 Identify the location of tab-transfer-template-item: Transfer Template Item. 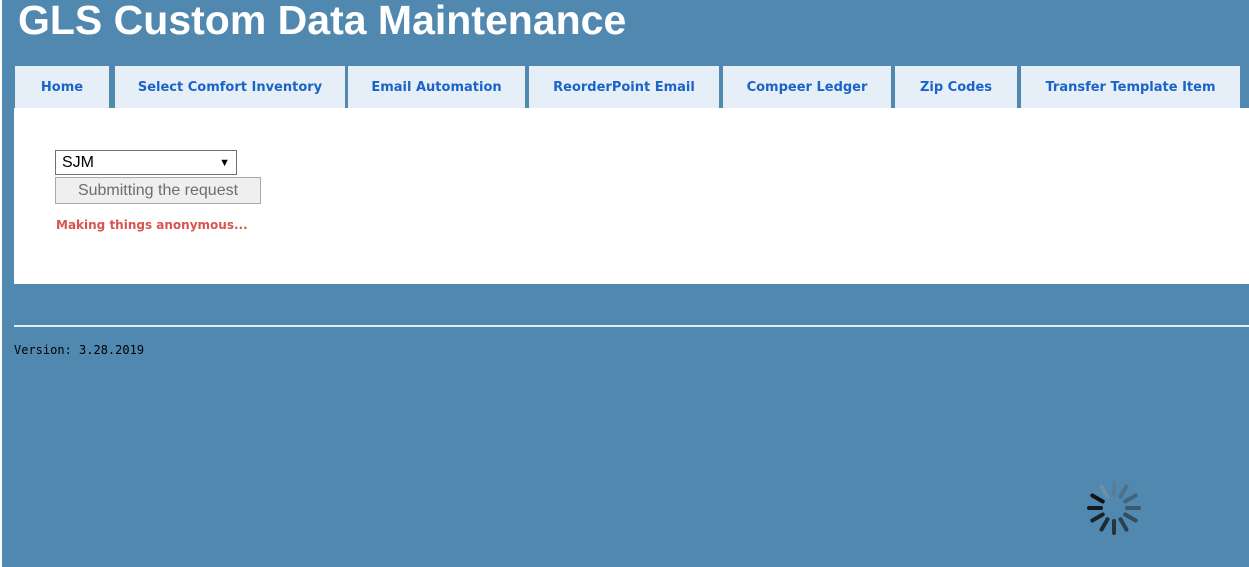
(1130, 87).